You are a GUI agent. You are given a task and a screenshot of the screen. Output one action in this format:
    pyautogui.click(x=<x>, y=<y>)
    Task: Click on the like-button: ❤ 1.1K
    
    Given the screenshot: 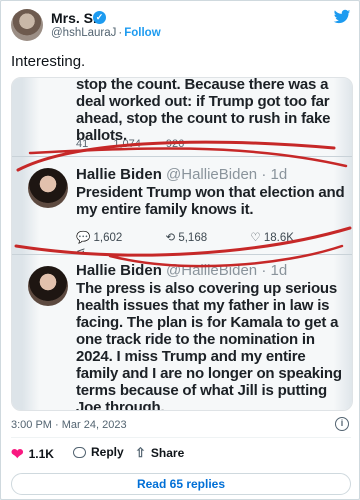 What is the action you would take?
    pyautogui.click(x=32, y=454)
    